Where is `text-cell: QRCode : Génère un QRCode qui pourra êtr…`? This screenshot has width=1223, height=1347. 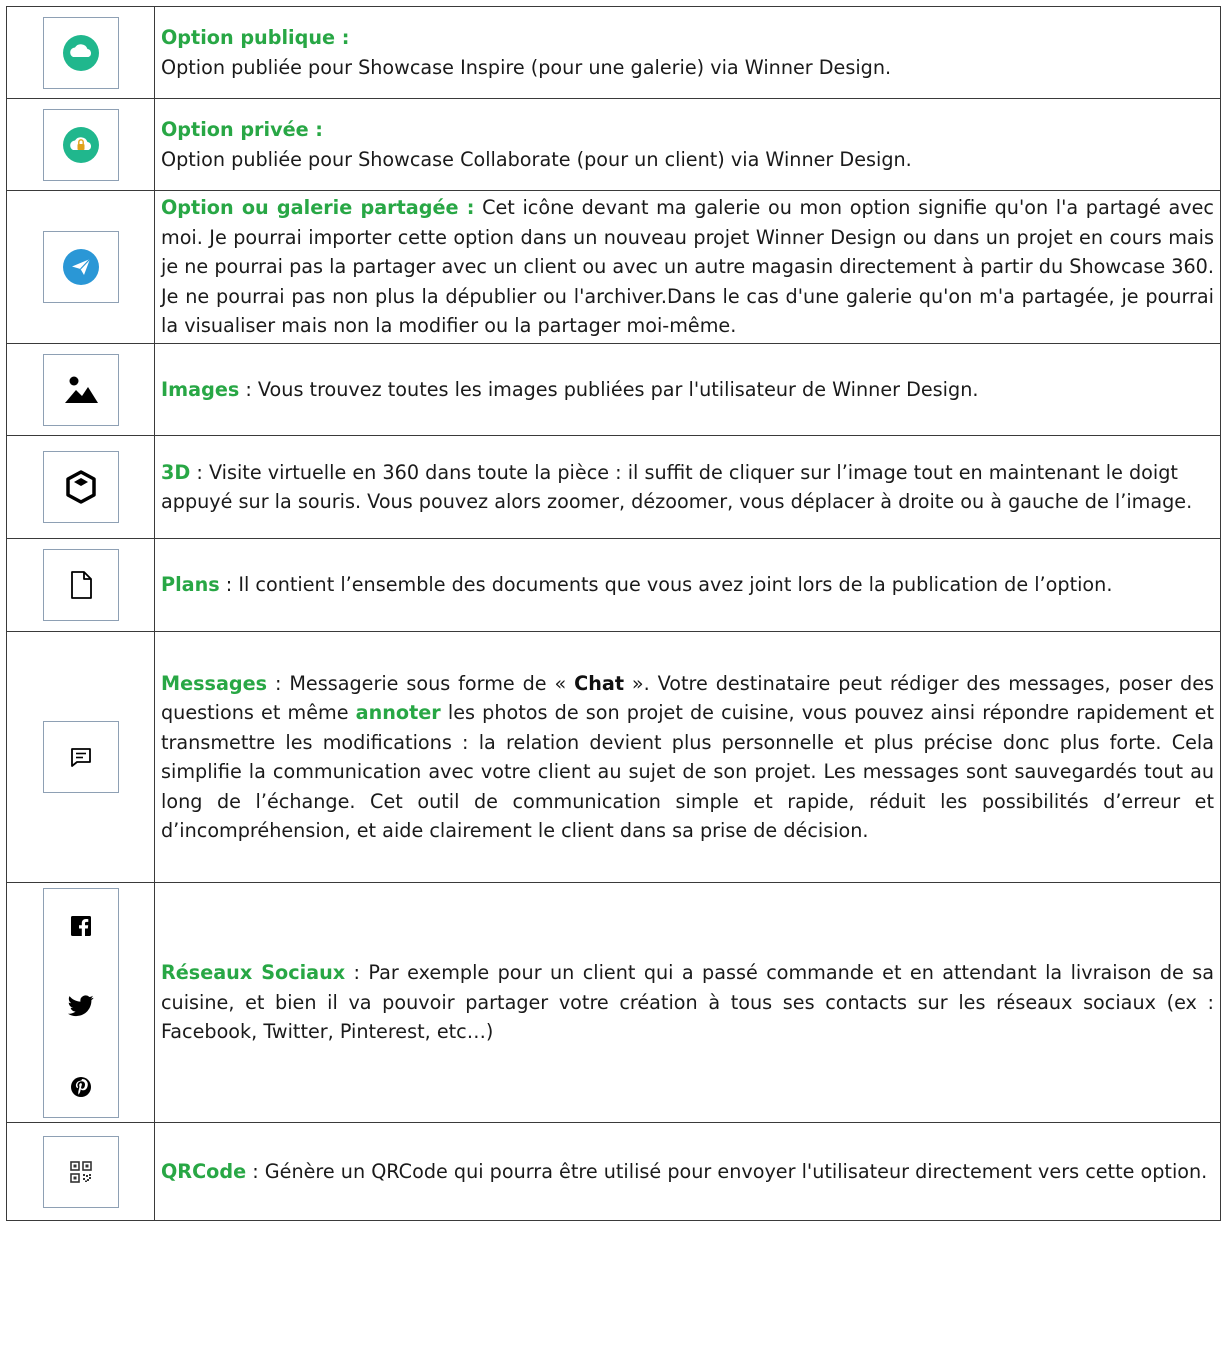 text-cell: QRCode : Génère un QRCode qui pourra êtr… is located at coordinates (687, 1171).